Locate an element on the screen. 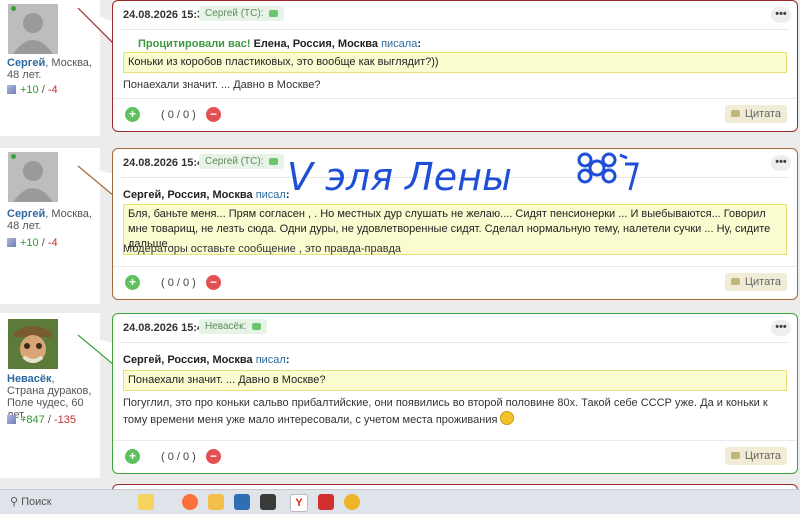  karma-minus: -135 is located at coordinates (64, 420).